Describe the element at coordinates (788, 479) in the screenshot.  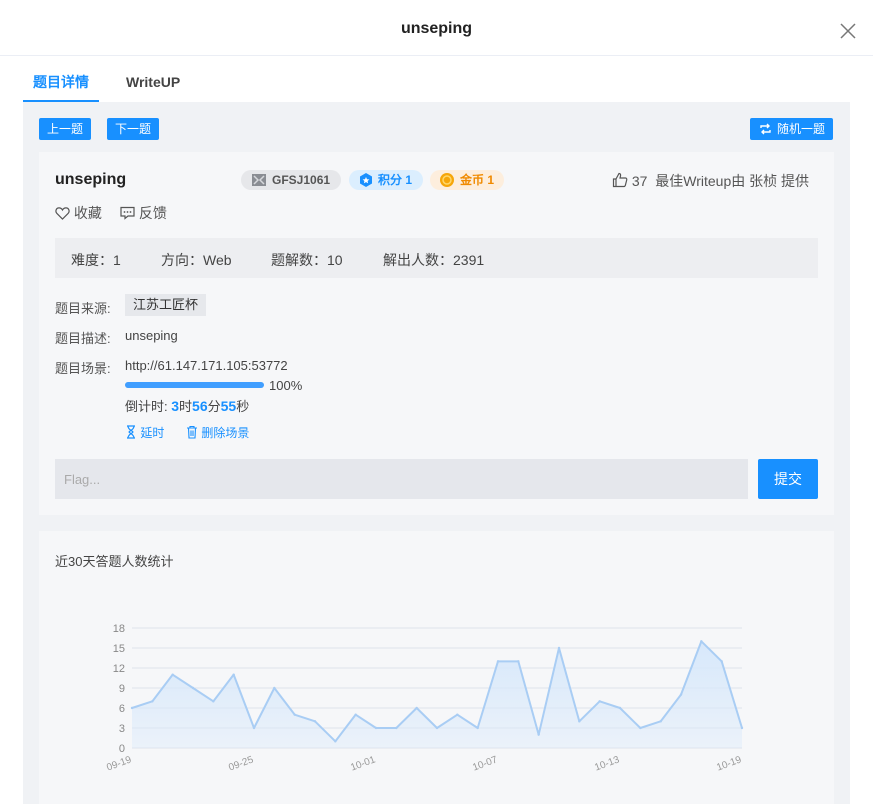
I see `submit-flag-button: 提交` at that location.